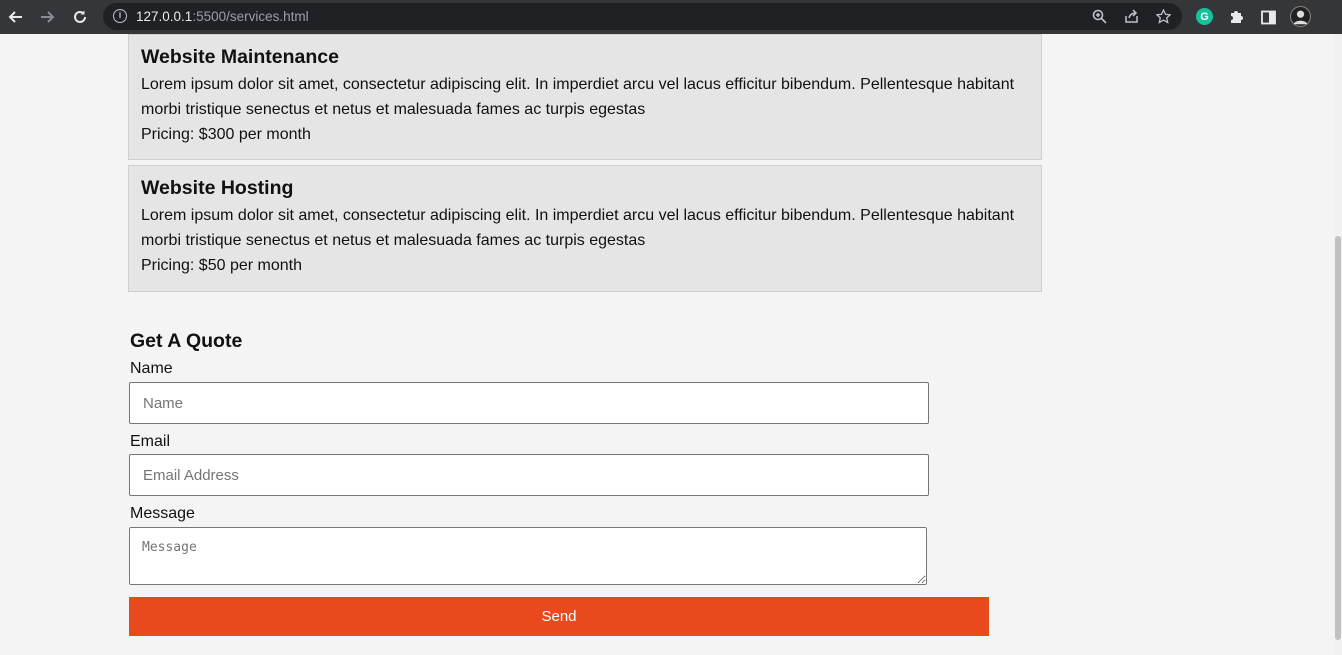 This screenshot has height=655, width=1342. Describe the element at coordinates (120, 16) in the screenshot. I see `info-icon: i` at that location.